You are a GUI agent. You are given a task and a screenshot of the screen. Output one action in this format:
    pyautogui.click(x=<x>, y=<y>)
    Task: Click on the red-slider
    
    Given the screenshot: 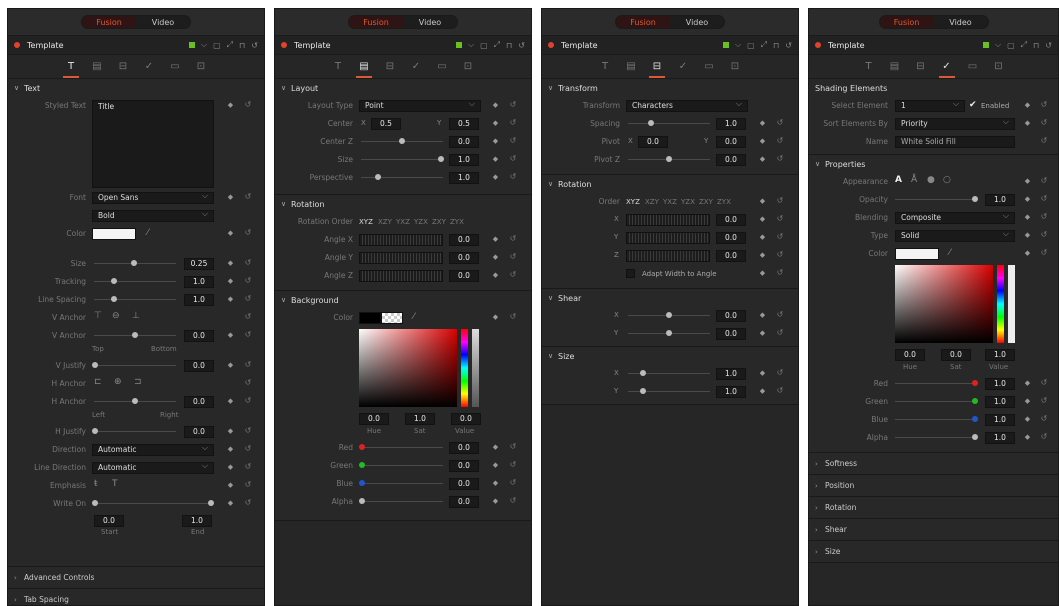 What is the action you would take?
    pyautogui.click(x=402, y=447)
    